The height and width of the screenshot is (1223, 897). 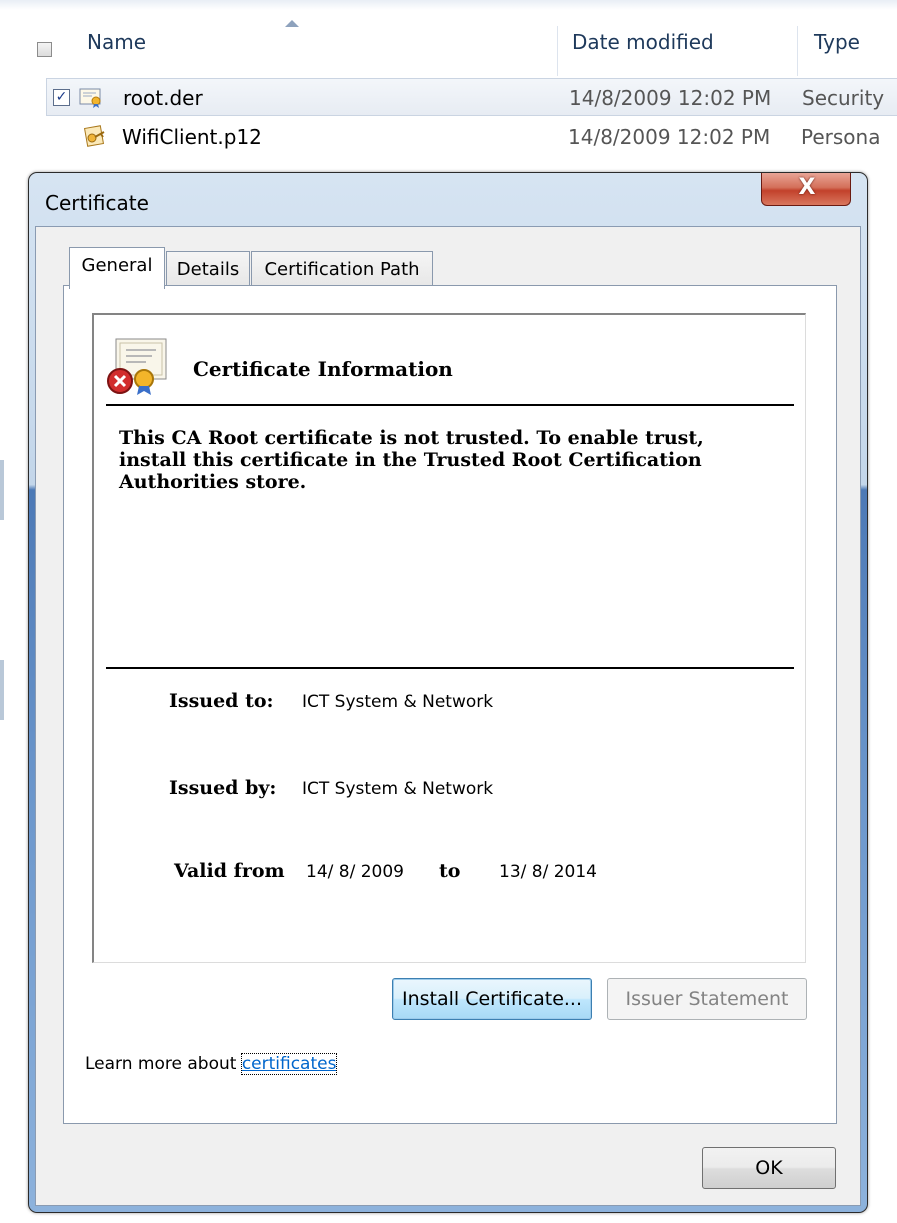 What do you see at coordinates (229, 871) in the screenshot?
I see `valid-from-label: Valid from` at bounding box center [229, 871].